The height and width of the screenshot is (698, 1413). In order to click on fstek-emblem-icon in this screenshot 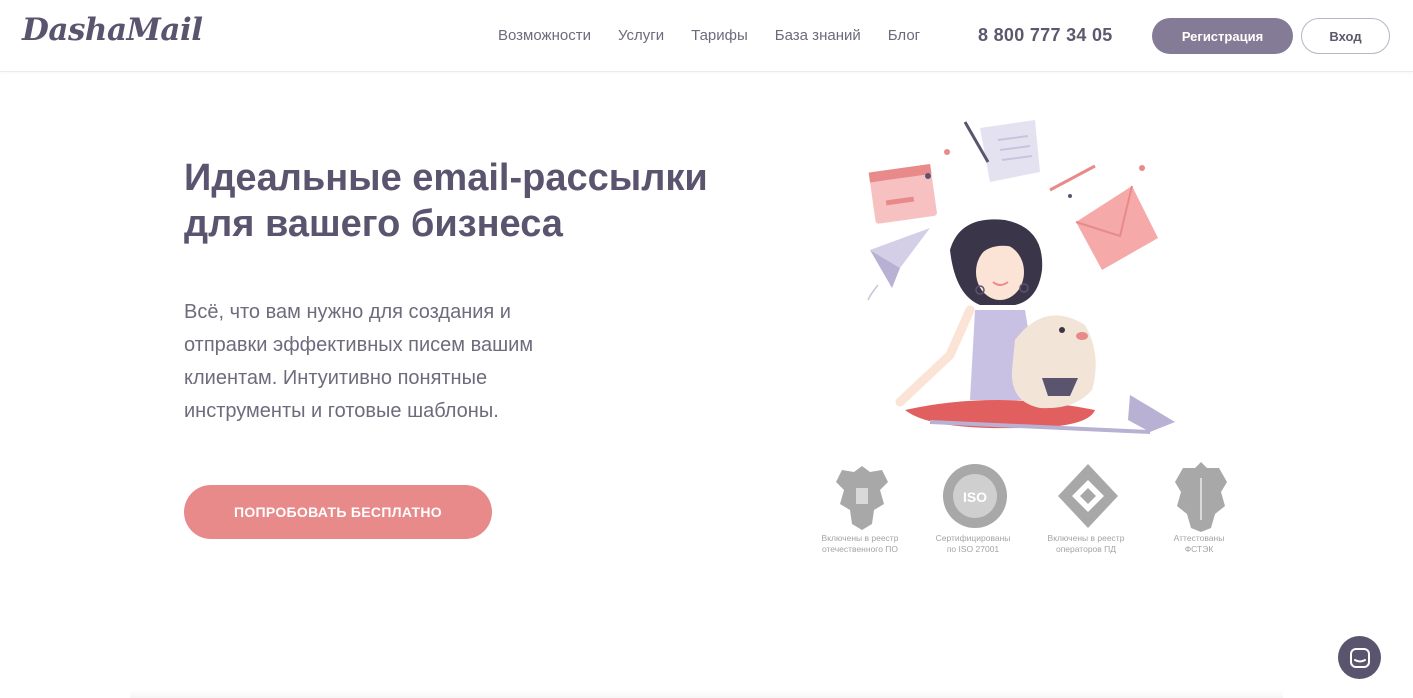, I will do `click(1201, 497)`.